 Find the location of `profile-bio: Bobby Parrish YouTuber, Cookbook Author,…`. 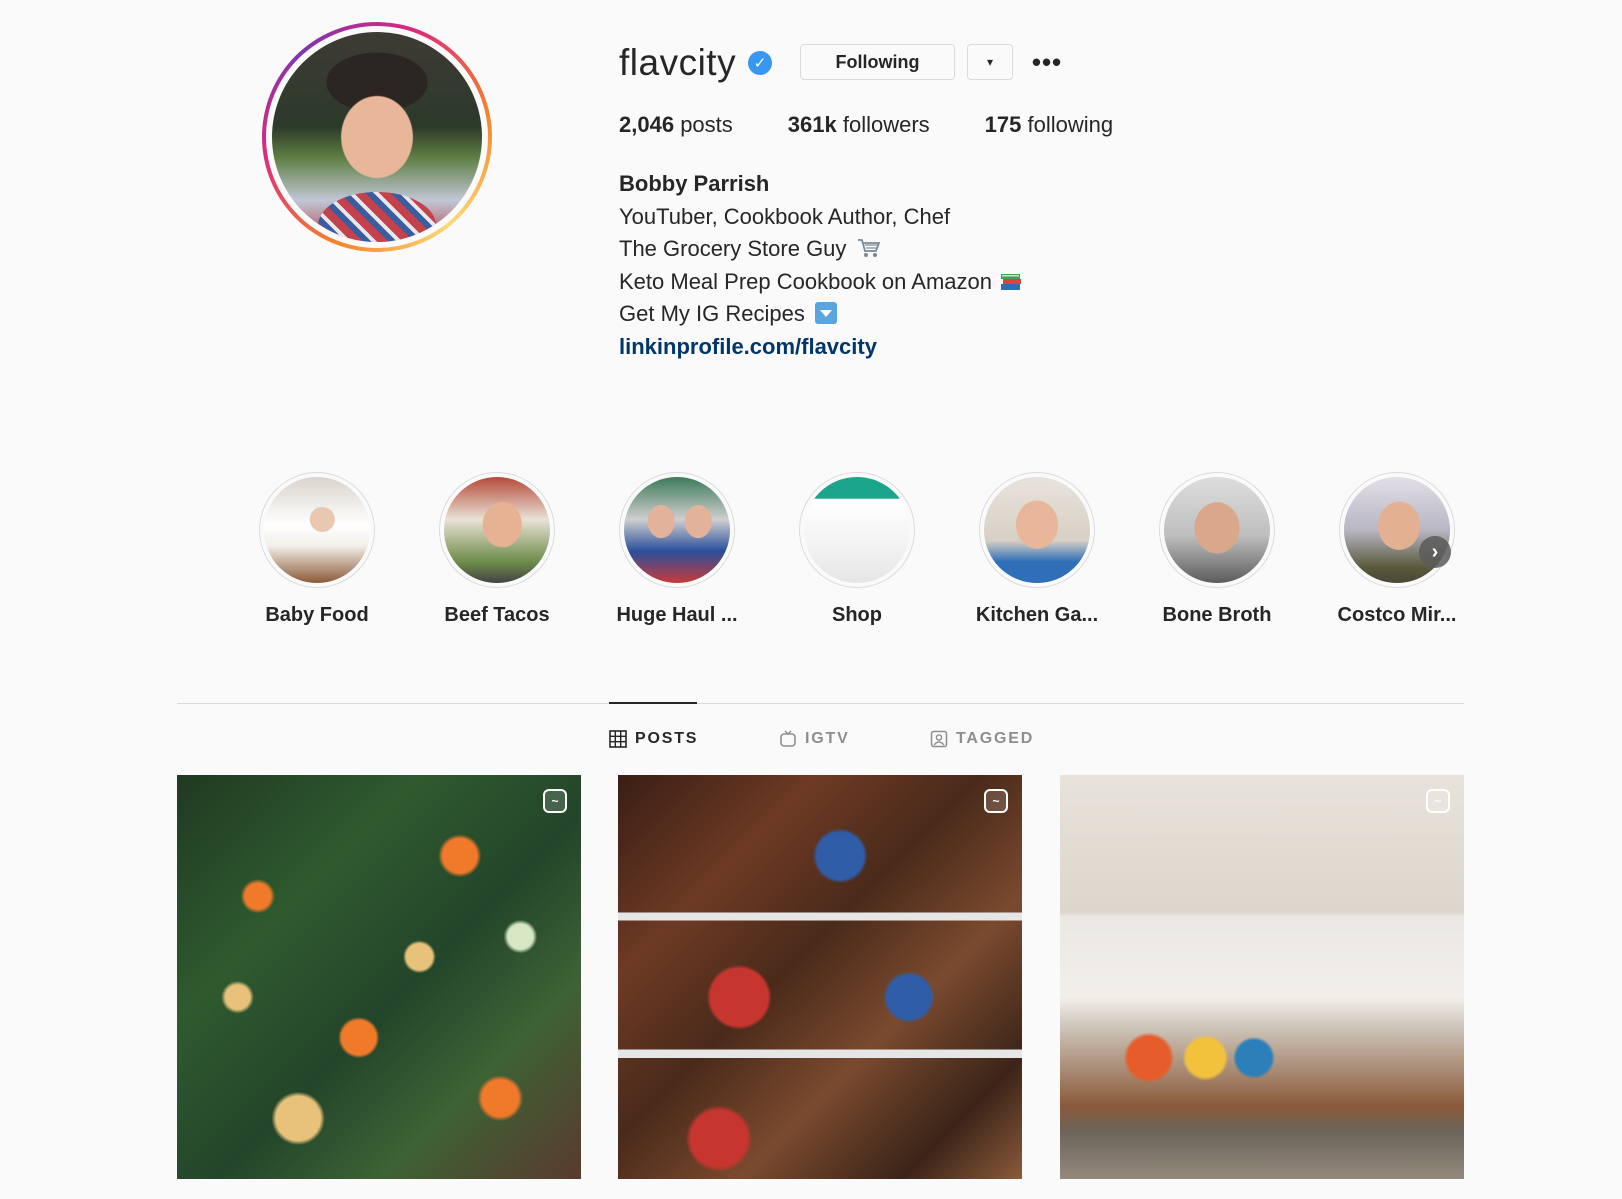

profile-bio: Bobby Parrish YouTuber, Cookbook Author,… is located at coordinates (820, 266).